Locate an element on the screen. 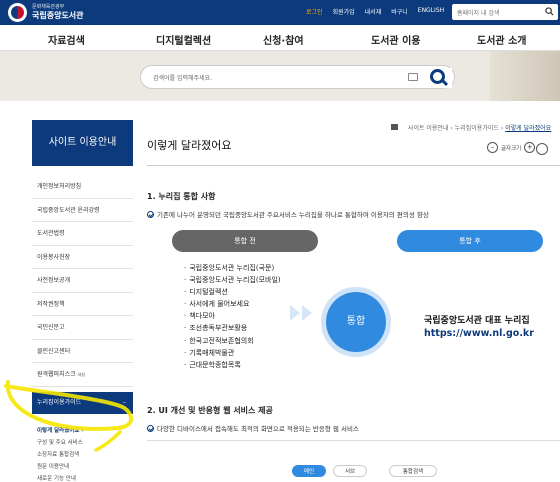 The image size is (560, 482). list-item: 근대문학종합목록 is located at coordinates (232, 365).